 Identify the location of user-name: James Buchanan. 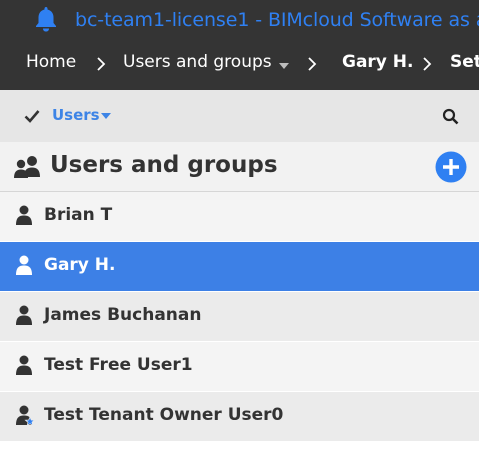
(123, 315).